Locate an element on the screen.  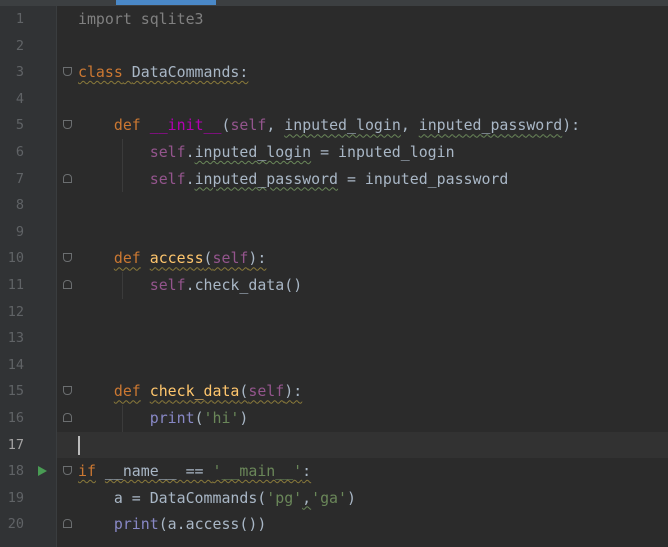
line-number: 6 is located at coordinates (19, 151).